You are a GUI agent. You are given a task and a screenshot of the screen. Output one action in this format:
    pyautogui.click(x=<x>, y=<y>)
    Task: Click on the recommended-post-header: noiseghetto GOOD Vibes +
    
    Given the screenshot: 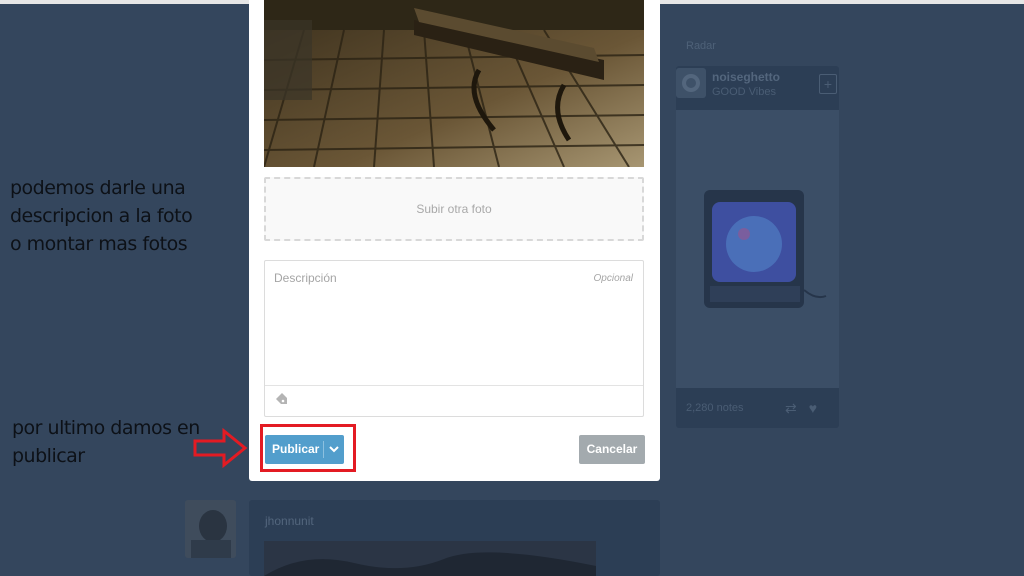 What is the action you would take?
    pyautogui.click(x=757, y=88)
    